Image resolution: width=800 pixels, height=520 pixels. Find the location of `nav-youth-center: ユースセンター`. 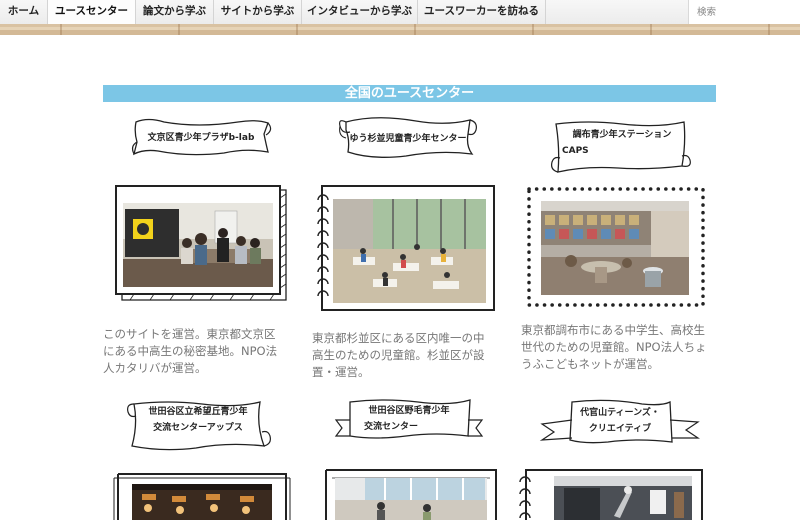

nav-youth-center: ユースセンター is located at coordinates (92, 12).